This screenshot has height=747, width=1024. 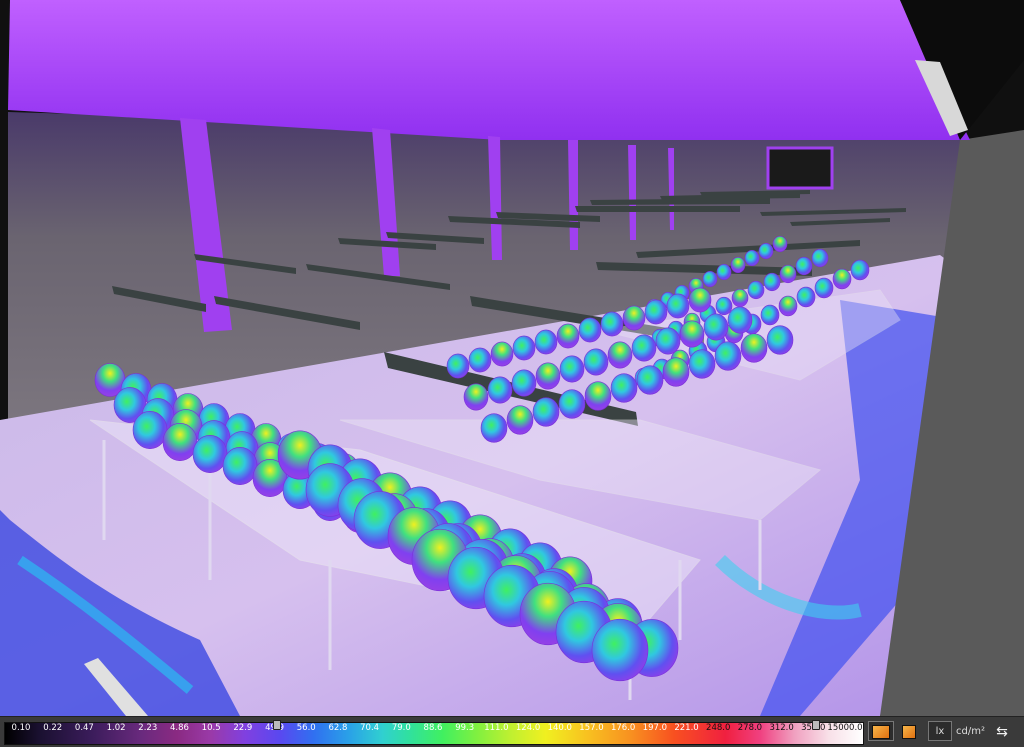 What do you see at coordinates (211, 728) in the screenshot?
I see `scale-tick-label: 10.5` at bounding box center [211, 728].